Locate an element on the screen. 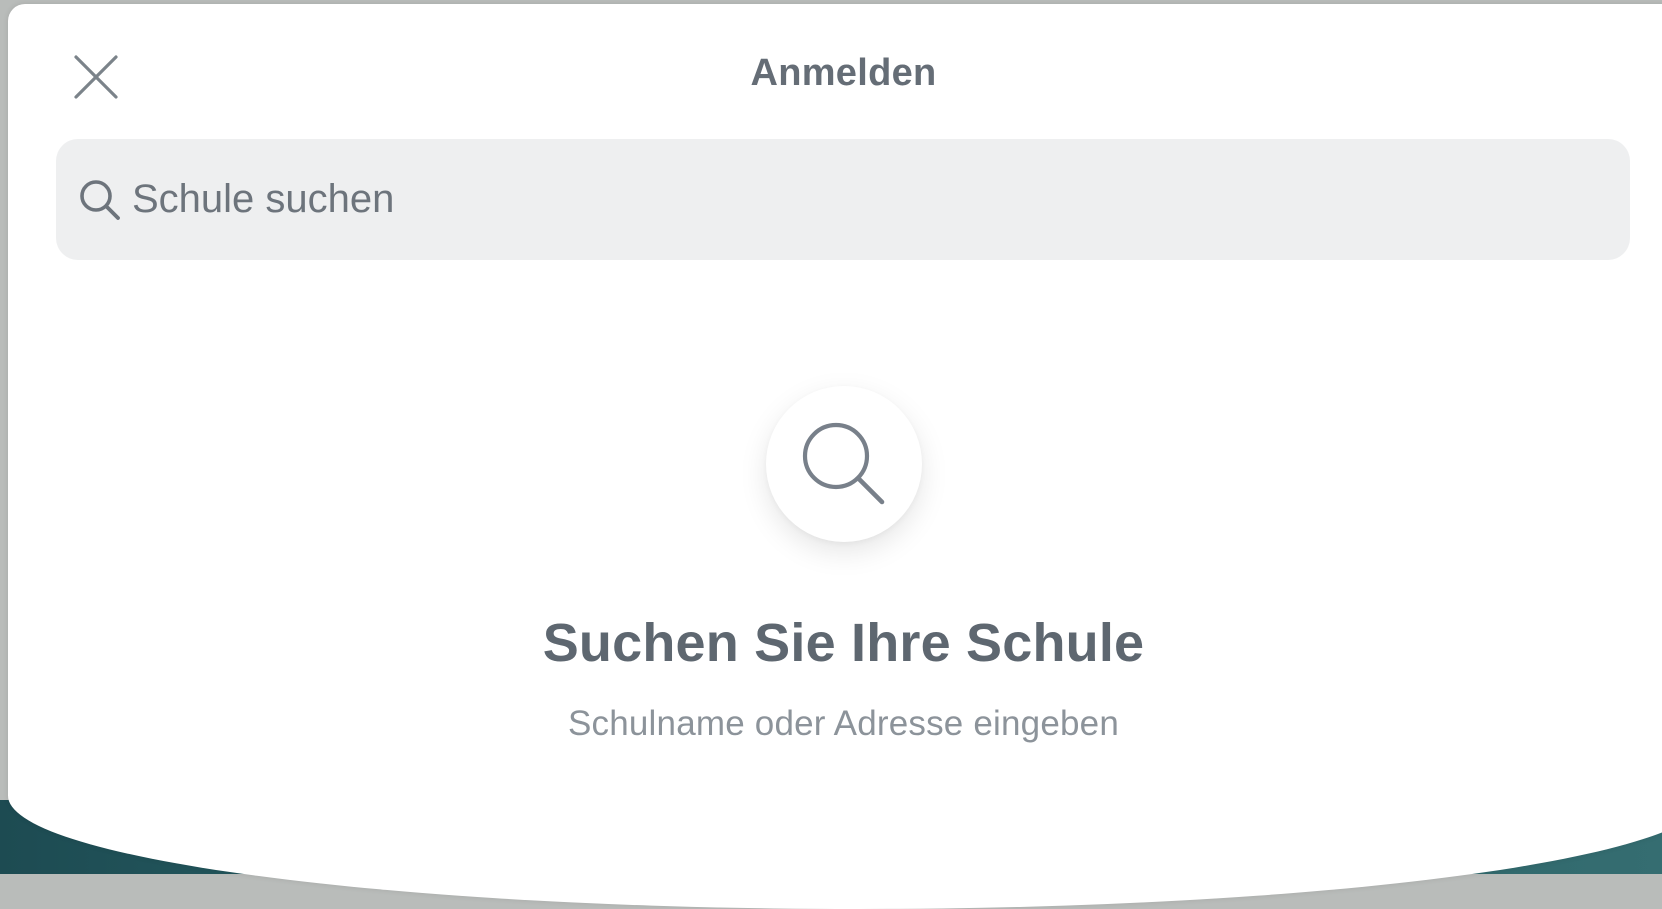 The height and width of the screenshot is (909, 1662). search-field is located at coordinates (843, 199).